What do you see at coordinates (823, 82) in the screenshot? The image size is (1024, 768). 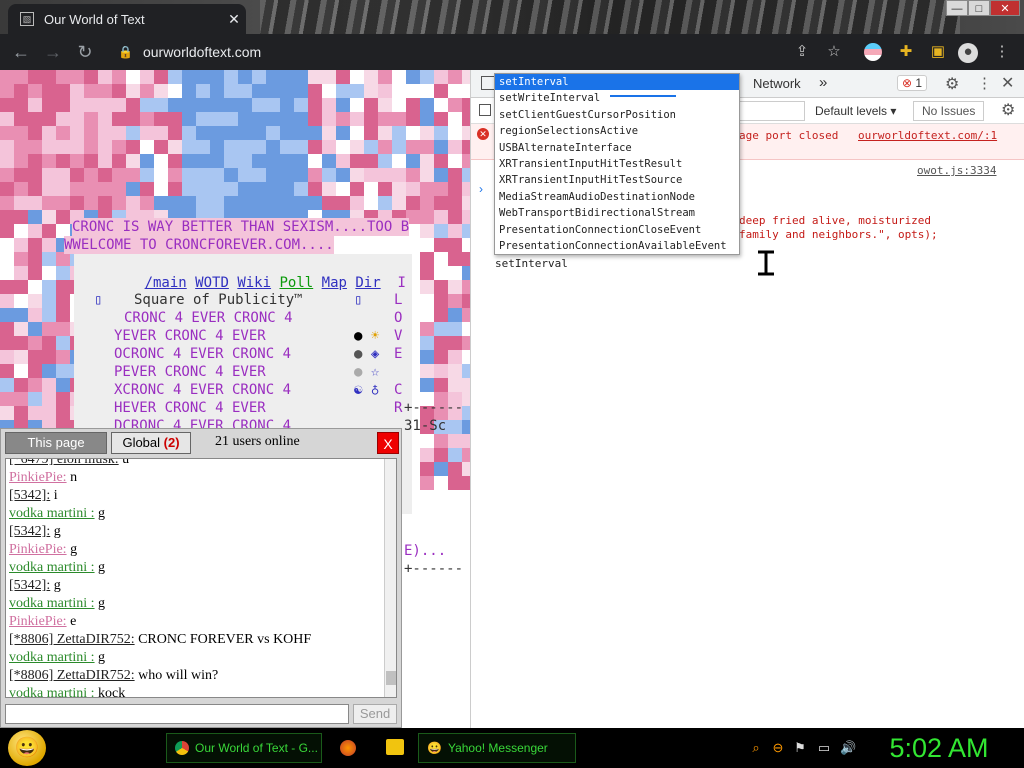 I see `more-tabs-icon: »` at bounding box center [823, 82].